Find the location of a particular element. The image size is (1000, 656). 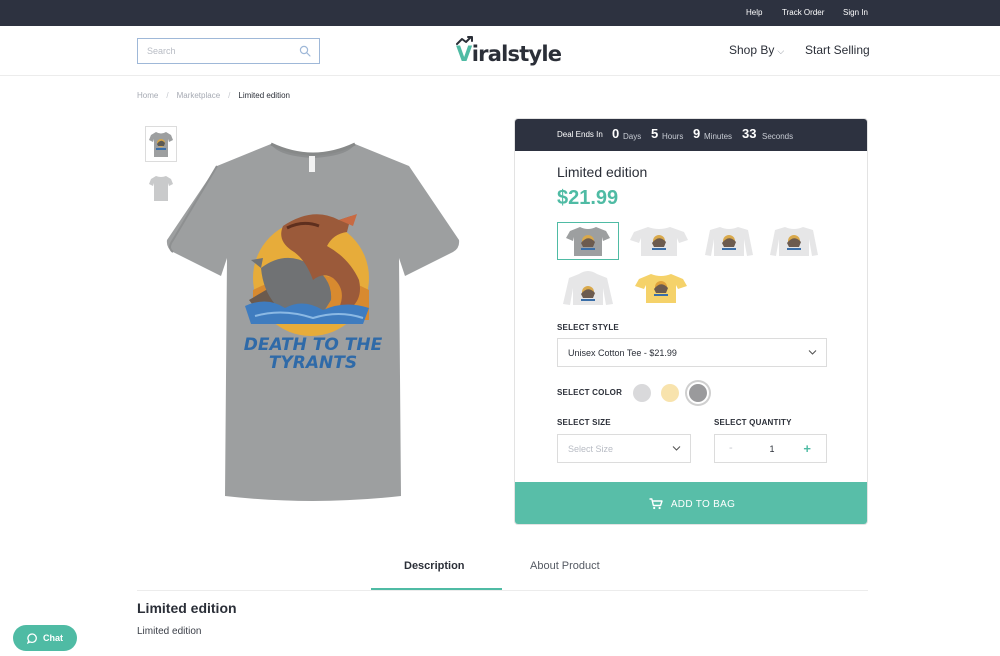

tshirt-white-icon is located at coordinates (659, 241).